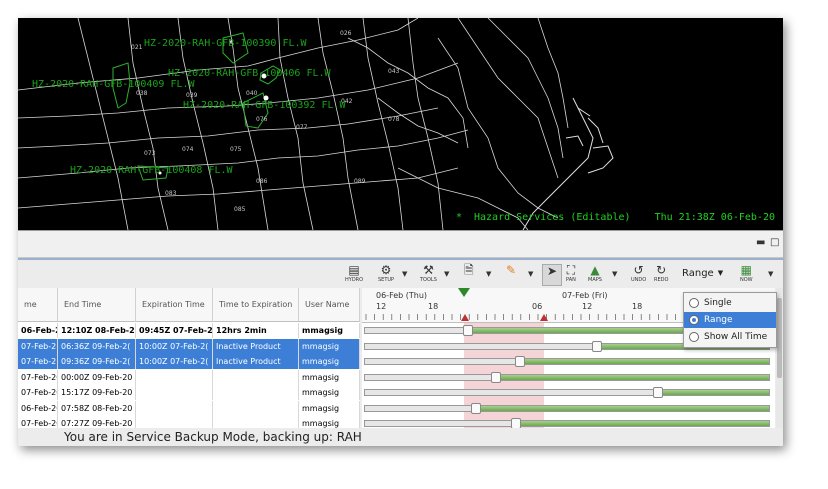 Image resolution: width=828 pixels, height=489 pixels. I want to click on table-row: 07-Feb-20 07:27Z 09-Feb-20 mmagsig, so click(189, 422).